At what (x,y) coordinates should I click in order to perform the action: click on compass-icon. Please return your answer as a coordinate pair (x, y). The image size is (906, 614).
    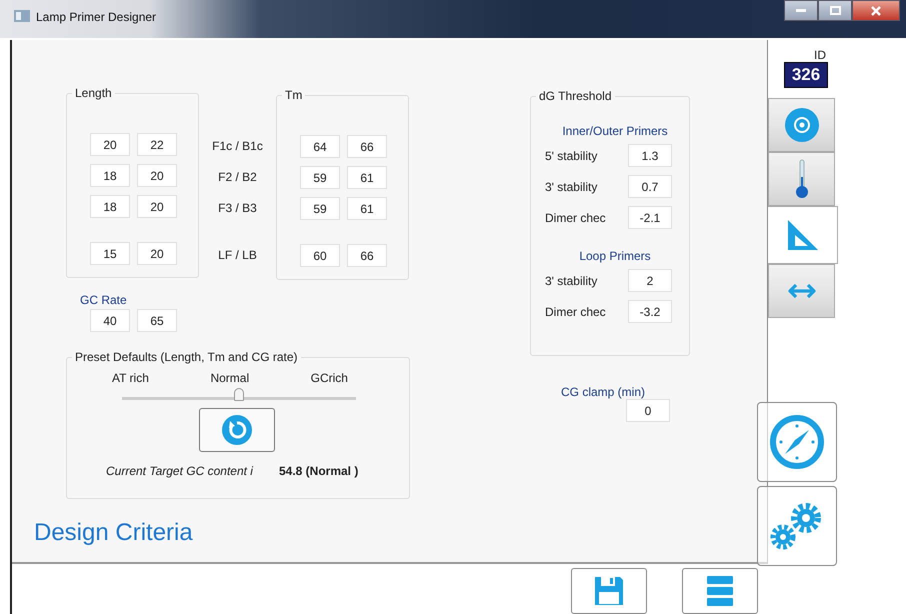
    Looking at the image, I should click on (797, 442).